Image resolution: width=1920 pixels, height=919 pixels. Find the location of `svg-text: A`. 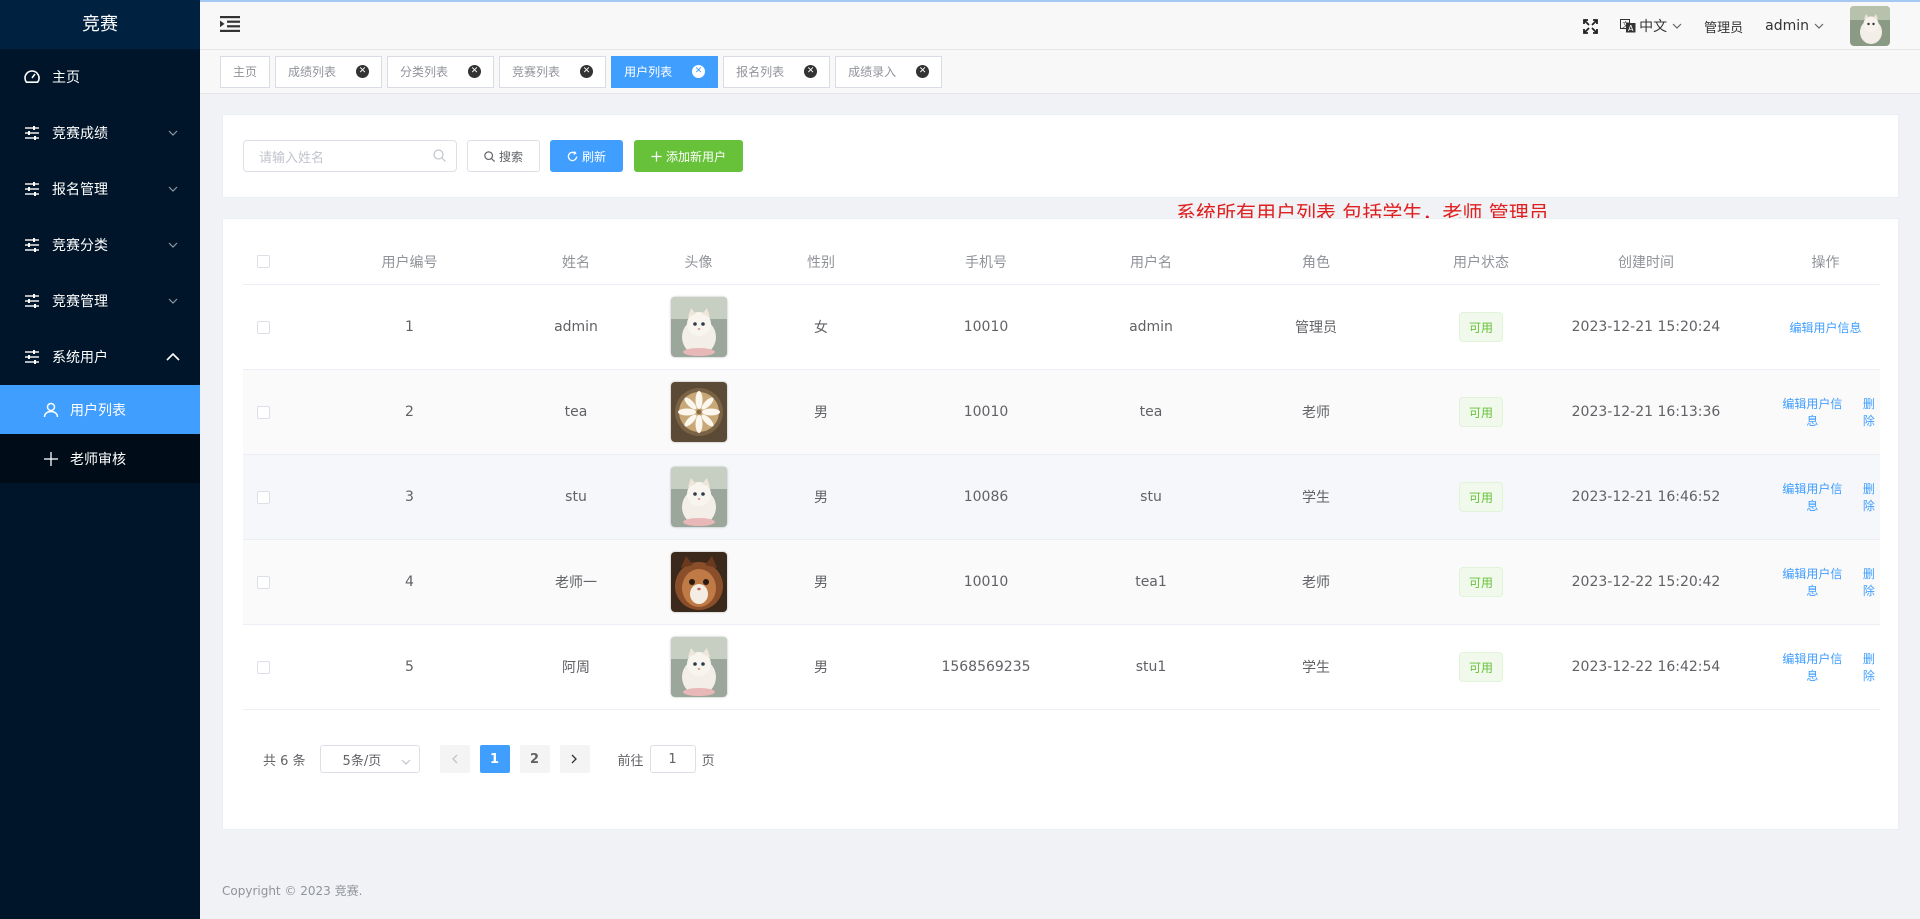

svg-text: A is located at coordinates (1631, 28).